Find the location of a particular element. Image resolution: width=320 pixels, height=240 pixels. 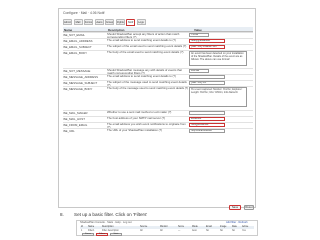

setting-name: ISE_EMAIL_ADDRESS is located at coordinates (78, 41).